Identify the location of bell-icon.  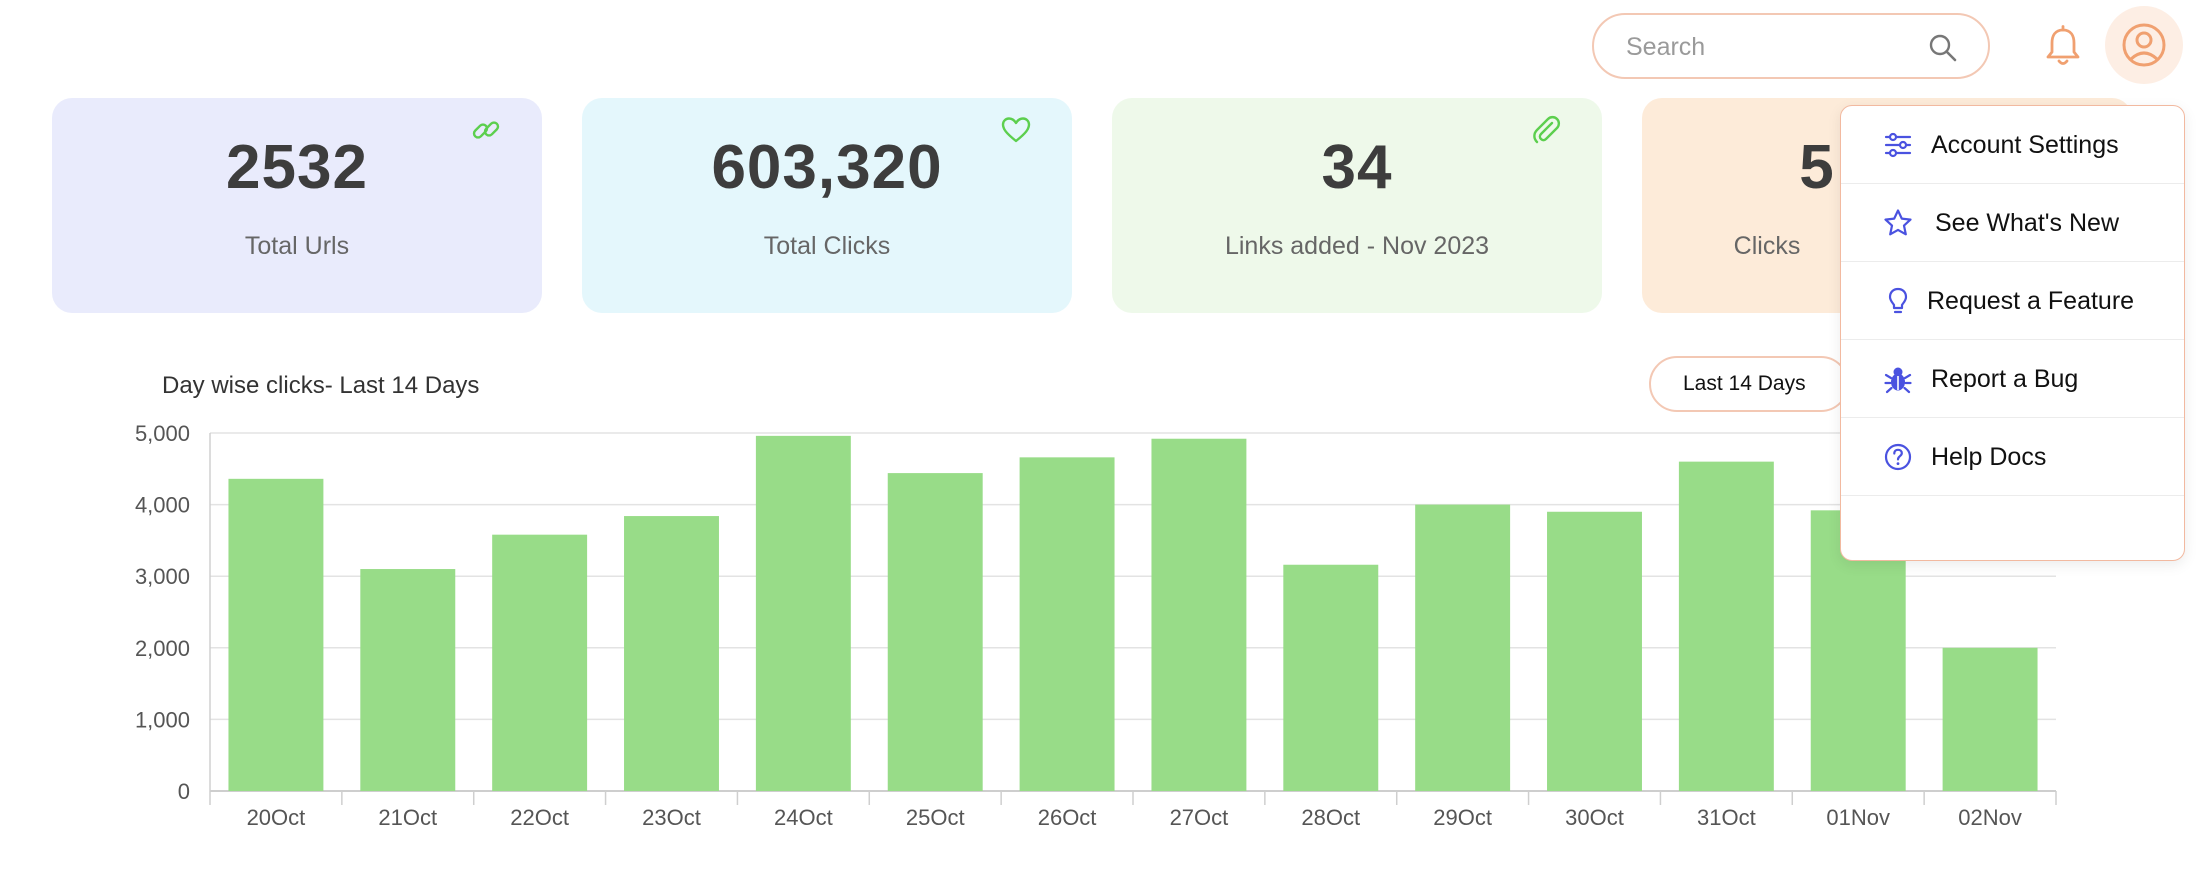
(2063, 46).